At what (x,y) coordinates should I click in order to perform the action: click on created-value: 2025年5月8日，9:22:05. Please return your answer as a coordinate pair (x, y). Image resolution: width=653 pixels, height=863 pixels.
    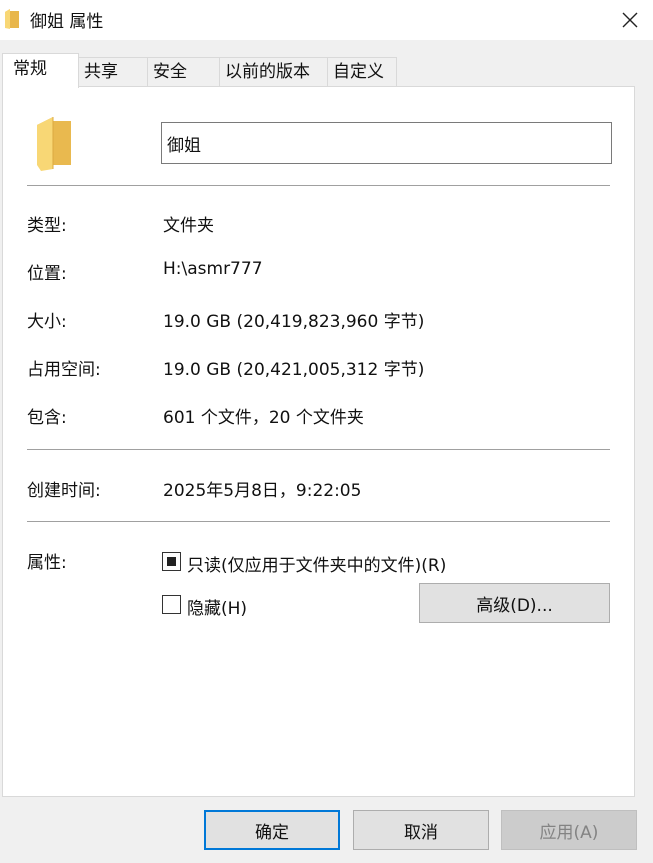
    Looking at the image, I should click on (262, 491).